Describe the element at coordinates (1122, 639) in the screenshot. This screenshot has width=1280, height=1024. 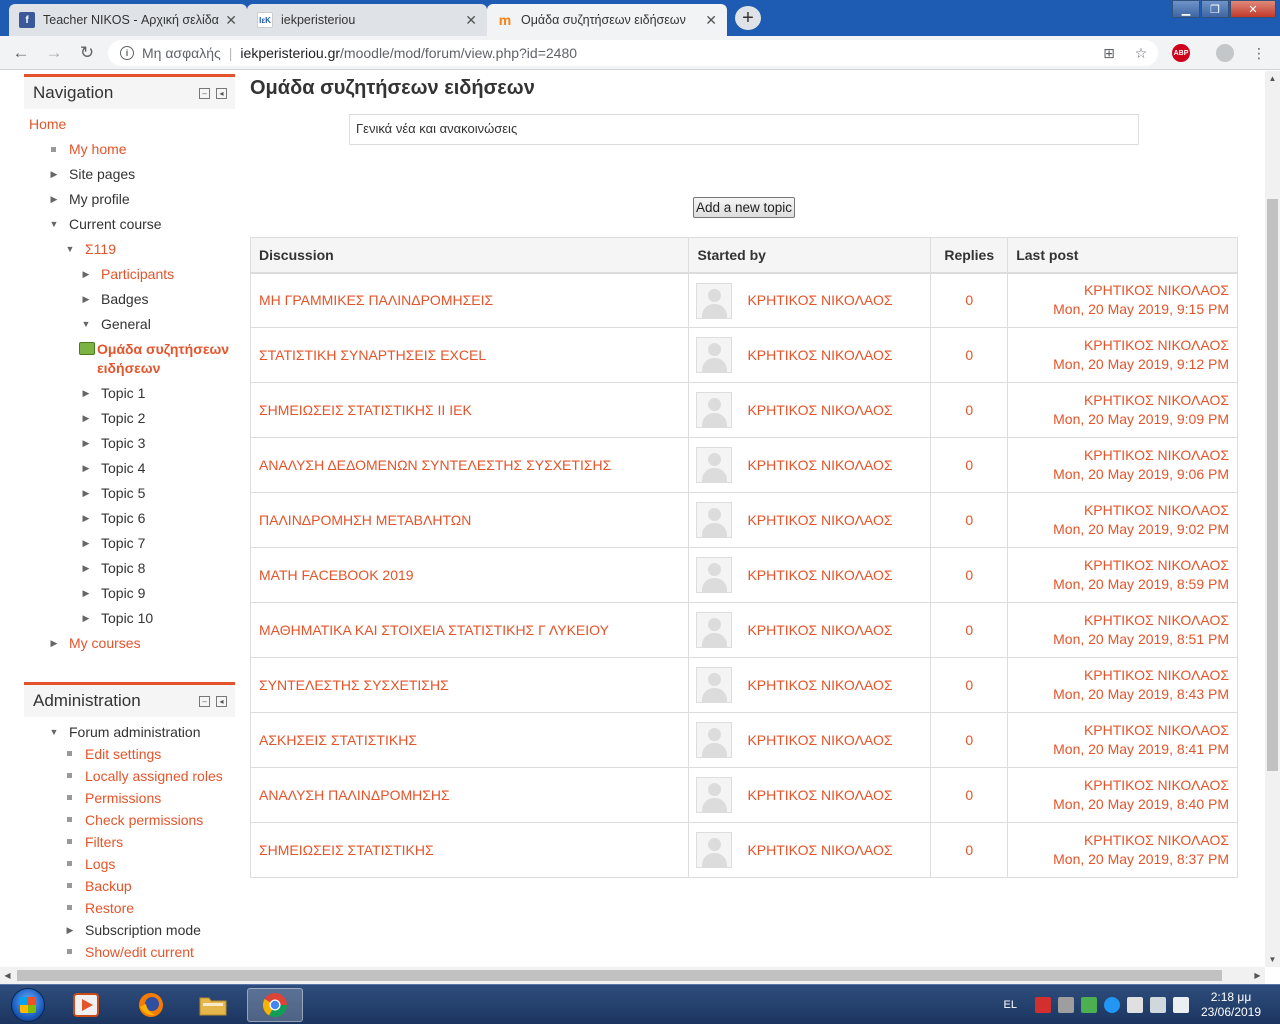
I see `last-post-date-link: Mon, 20 May 2019, 8:51 PM` at that location.